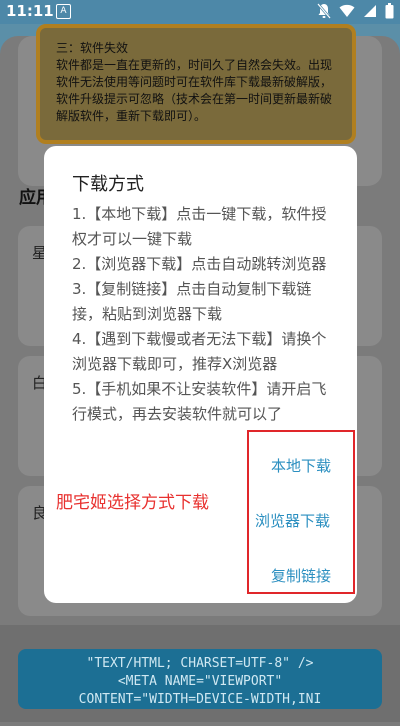 The width and height of the screenshot is (400, 726). I want to click on browser-download-button: 浏览器下载, so click(292, 520).